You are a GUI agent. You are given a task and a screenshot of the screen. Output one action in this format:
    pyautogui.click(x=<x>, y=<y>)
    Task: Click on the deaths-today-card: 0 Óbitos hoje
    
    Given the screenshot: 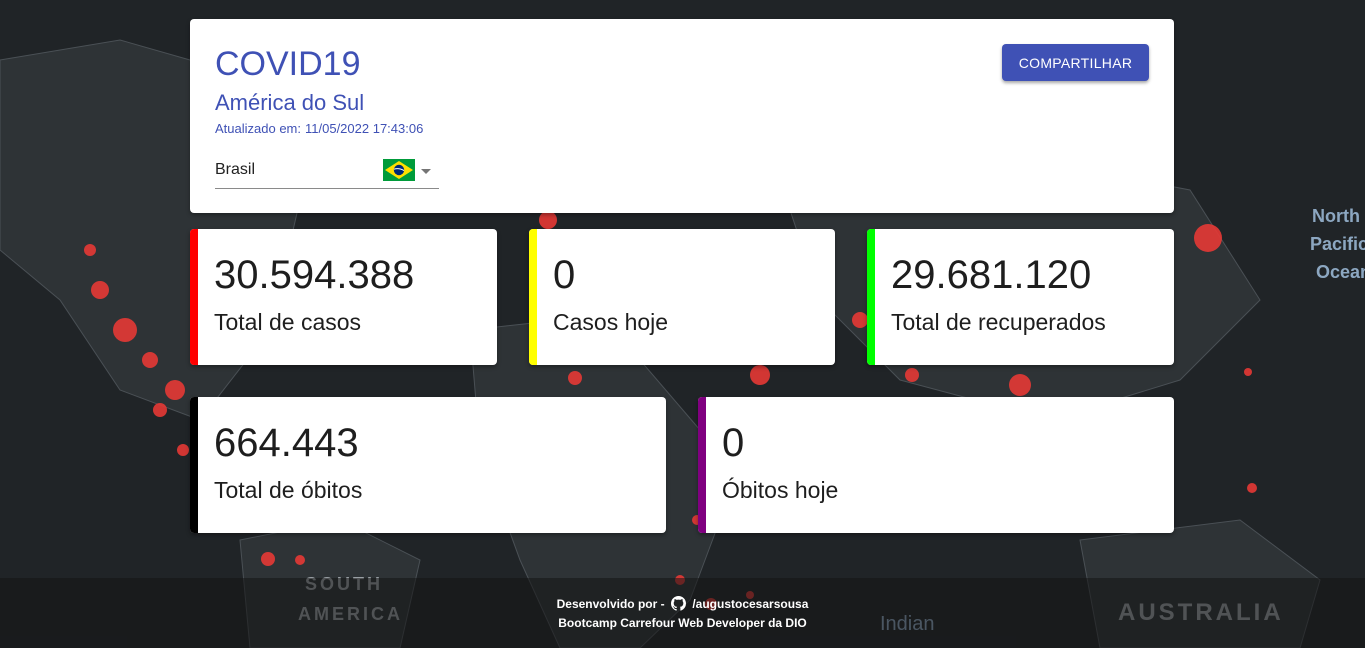 What is the action you would take?
    pyautogui.click(x=936, y=465)
    